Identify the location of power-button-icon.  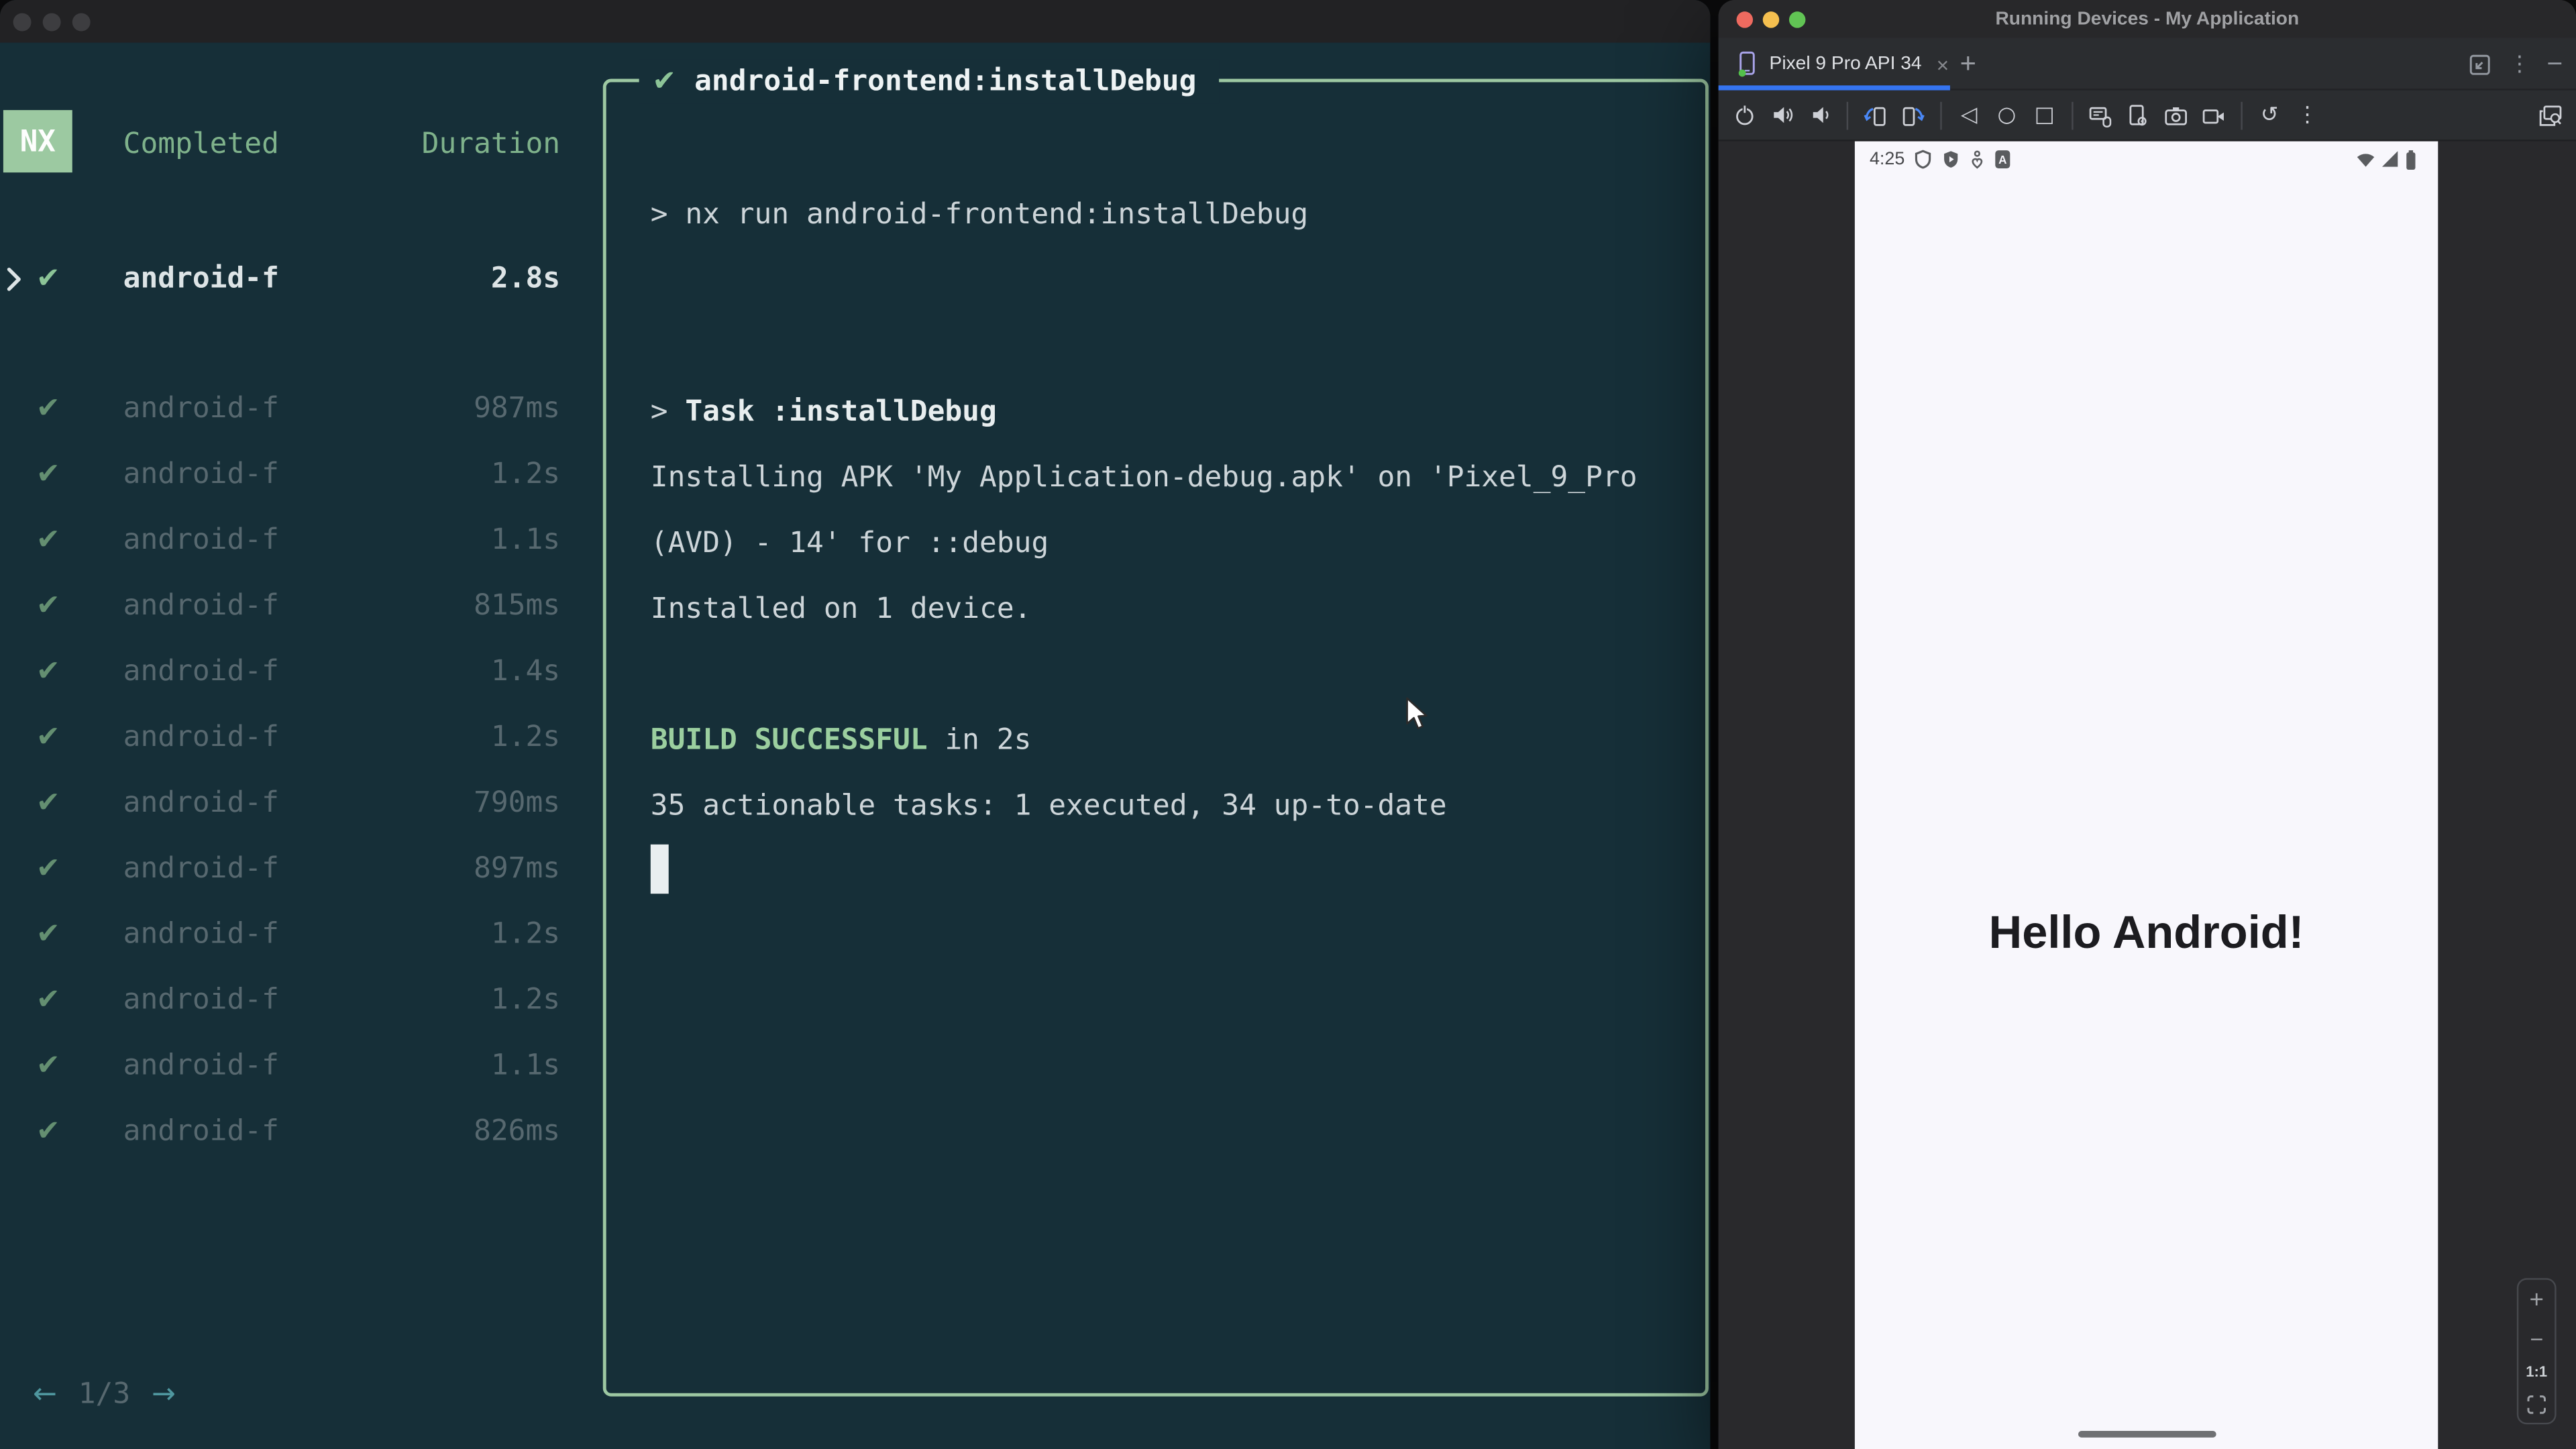
(1743, 115).